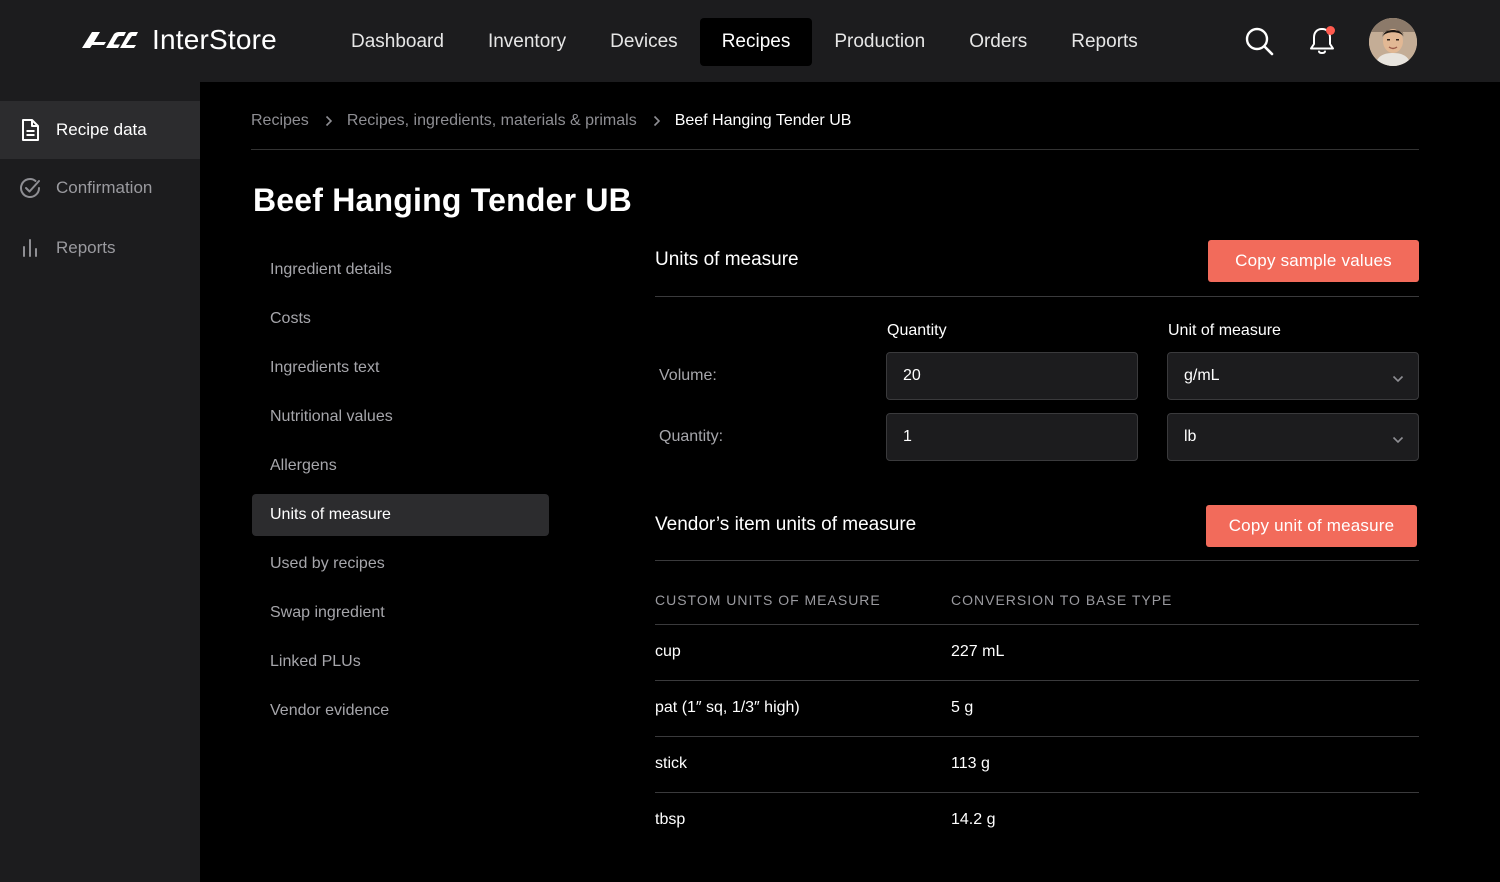 The image size is (1500, 882). Describe the element at coordinates (1190, 436) in the screenshot. I see `quantity-unit-value: lb` at that location.